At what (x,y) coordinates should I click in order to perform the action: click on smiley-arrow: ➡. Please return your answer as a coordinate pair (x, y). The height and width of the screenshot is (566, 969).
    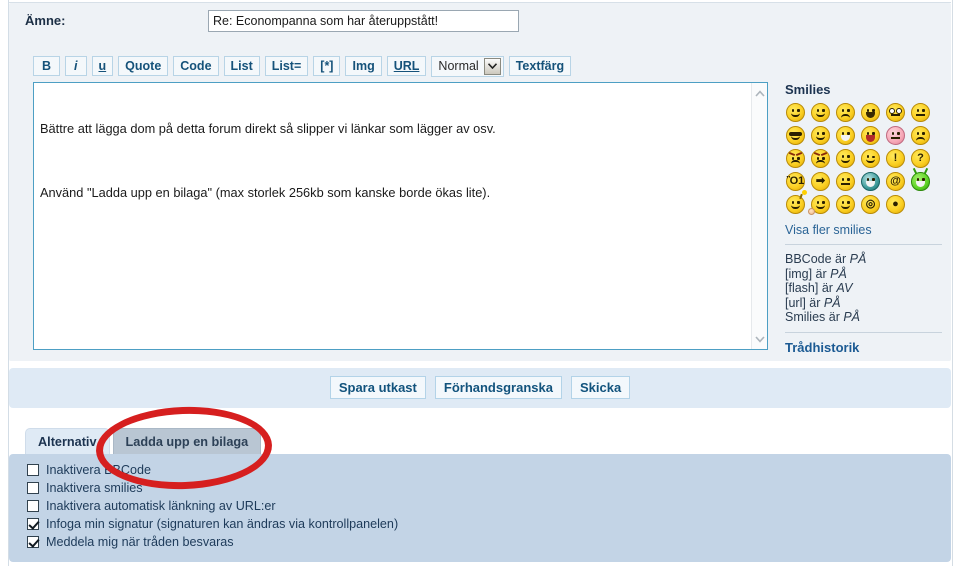
    Looking at the image, I should click on (820, 182).